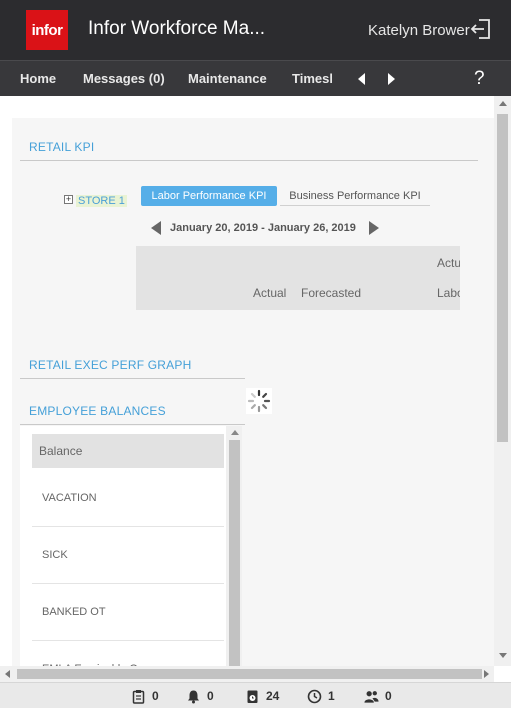 The image size is (511, 708). What do you see at coordinates (249, 674) in the screenshot?
I see `horizontal-scroll-thumb` at bounding box center [249, 674].